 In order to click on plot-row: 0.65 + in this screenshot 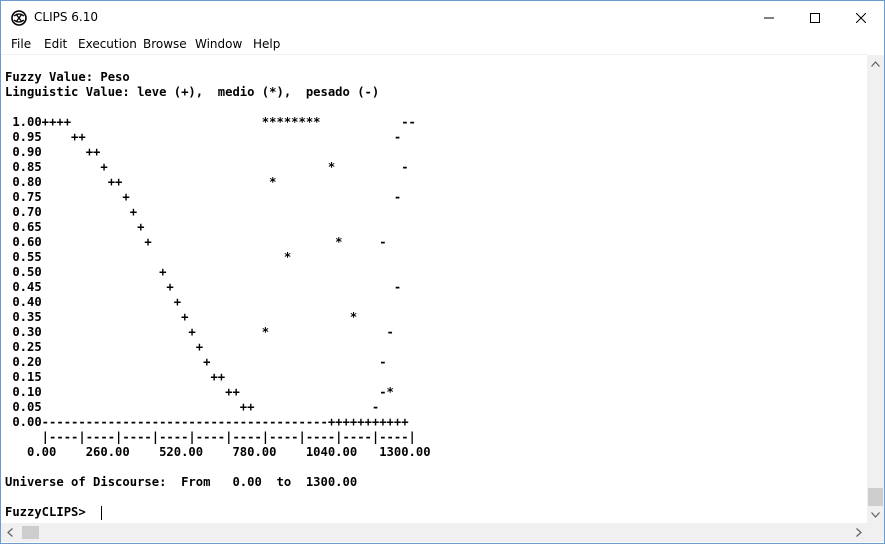, I will do `click(75, 227)`.